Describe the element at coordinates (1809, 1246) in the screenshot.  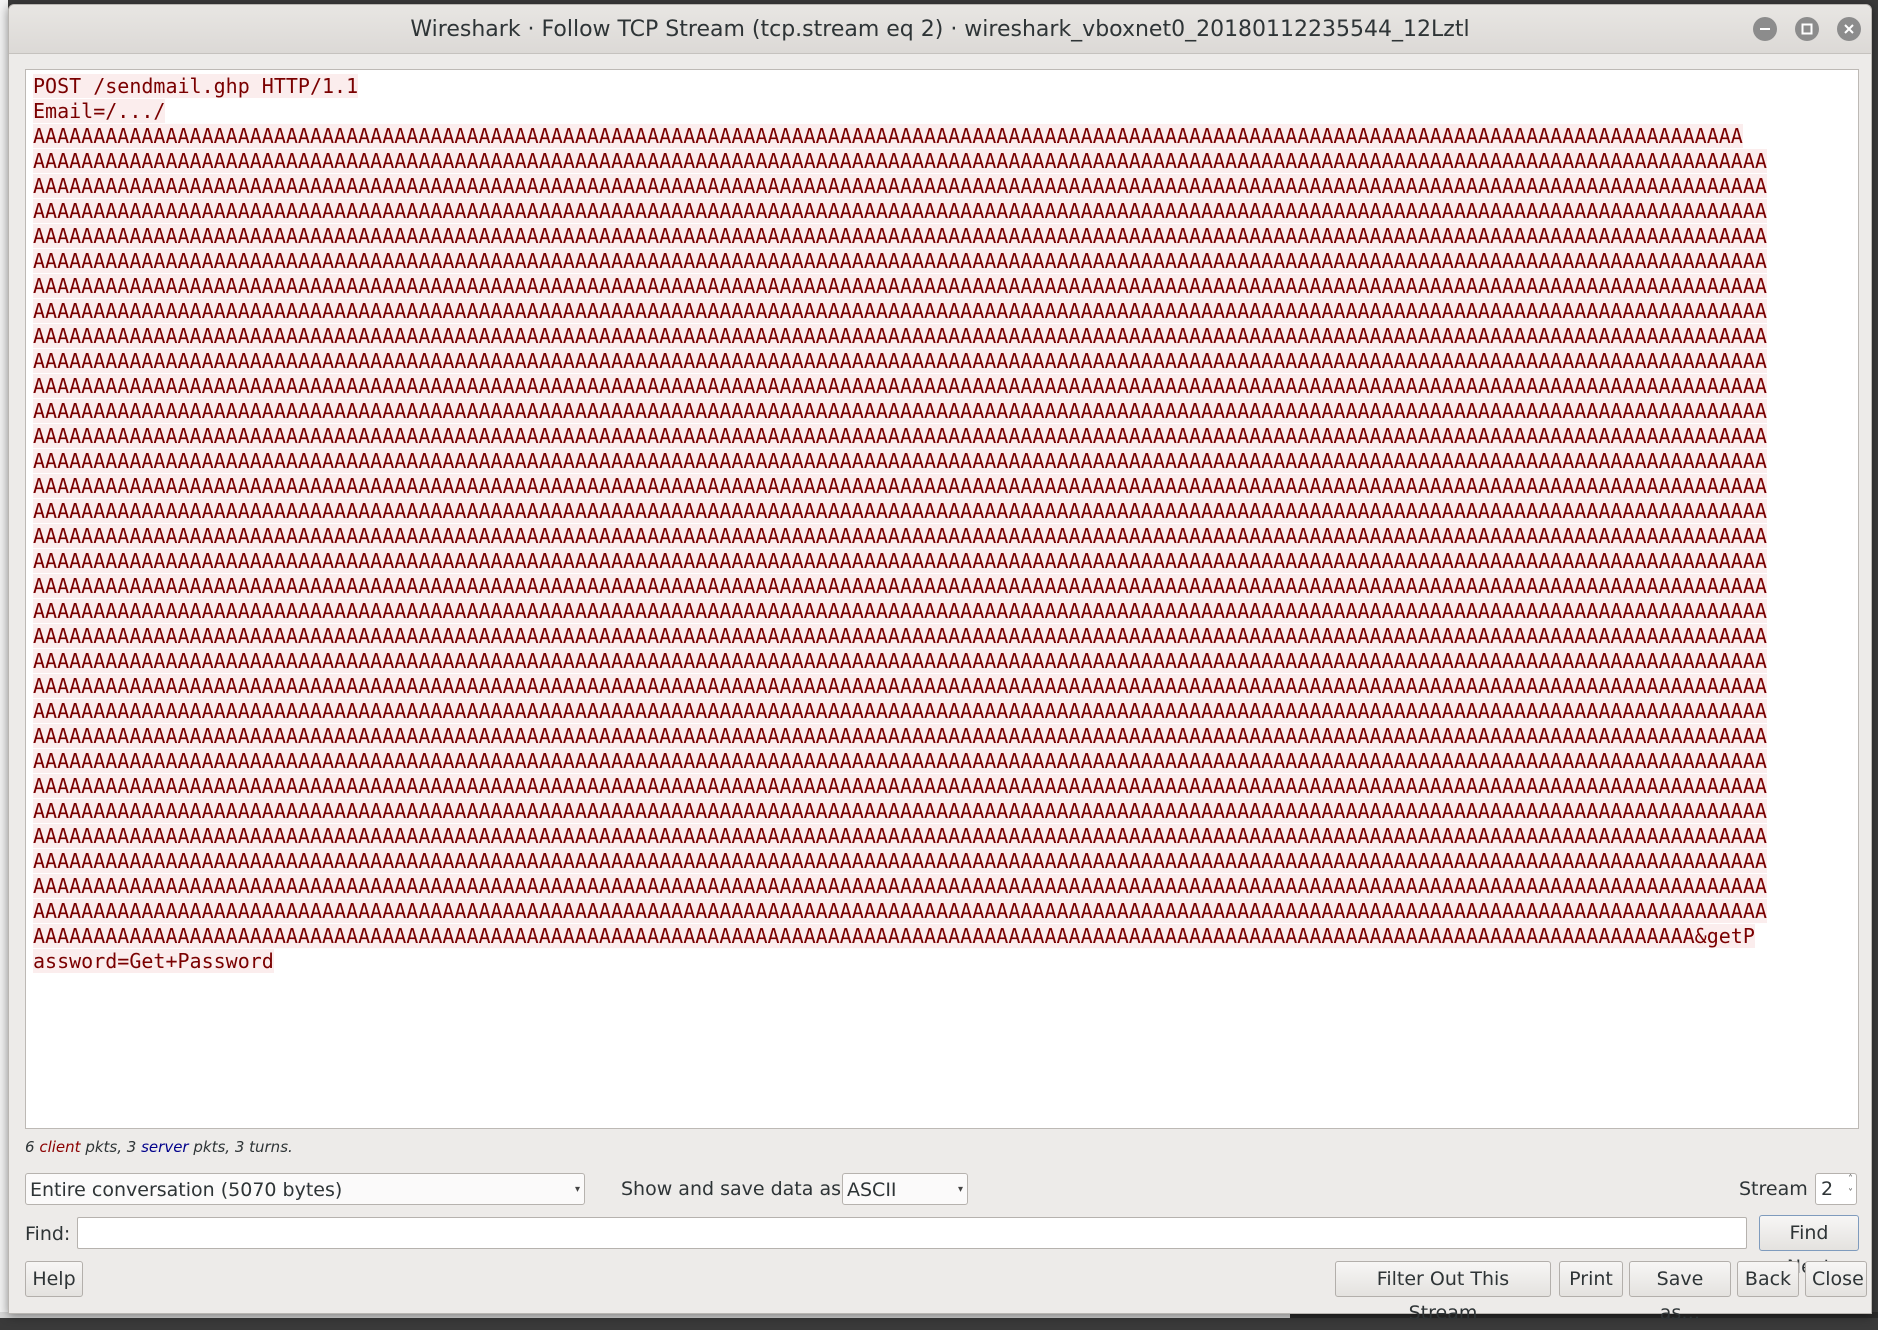
I see `find-next-button: Find Next` at that location.